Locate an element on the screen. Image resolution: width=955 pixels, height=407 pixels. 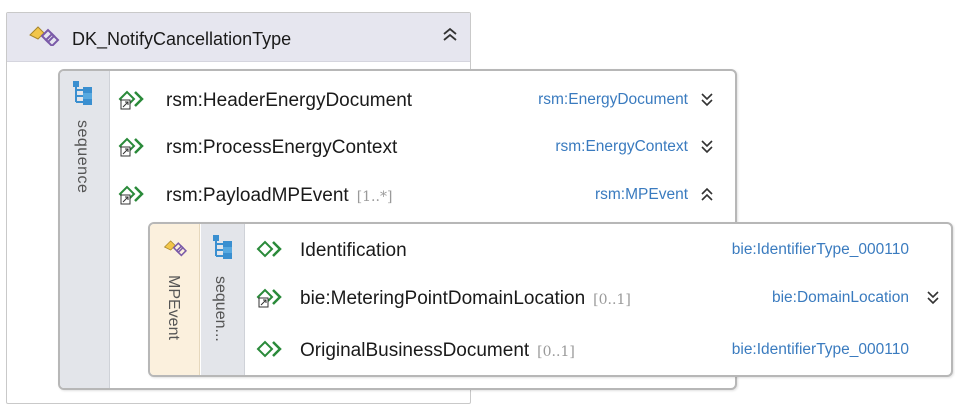
element-name-with-occurrence: bie:MeteringPointDomainLocation [0..1] is located at coordinates (465, 299).